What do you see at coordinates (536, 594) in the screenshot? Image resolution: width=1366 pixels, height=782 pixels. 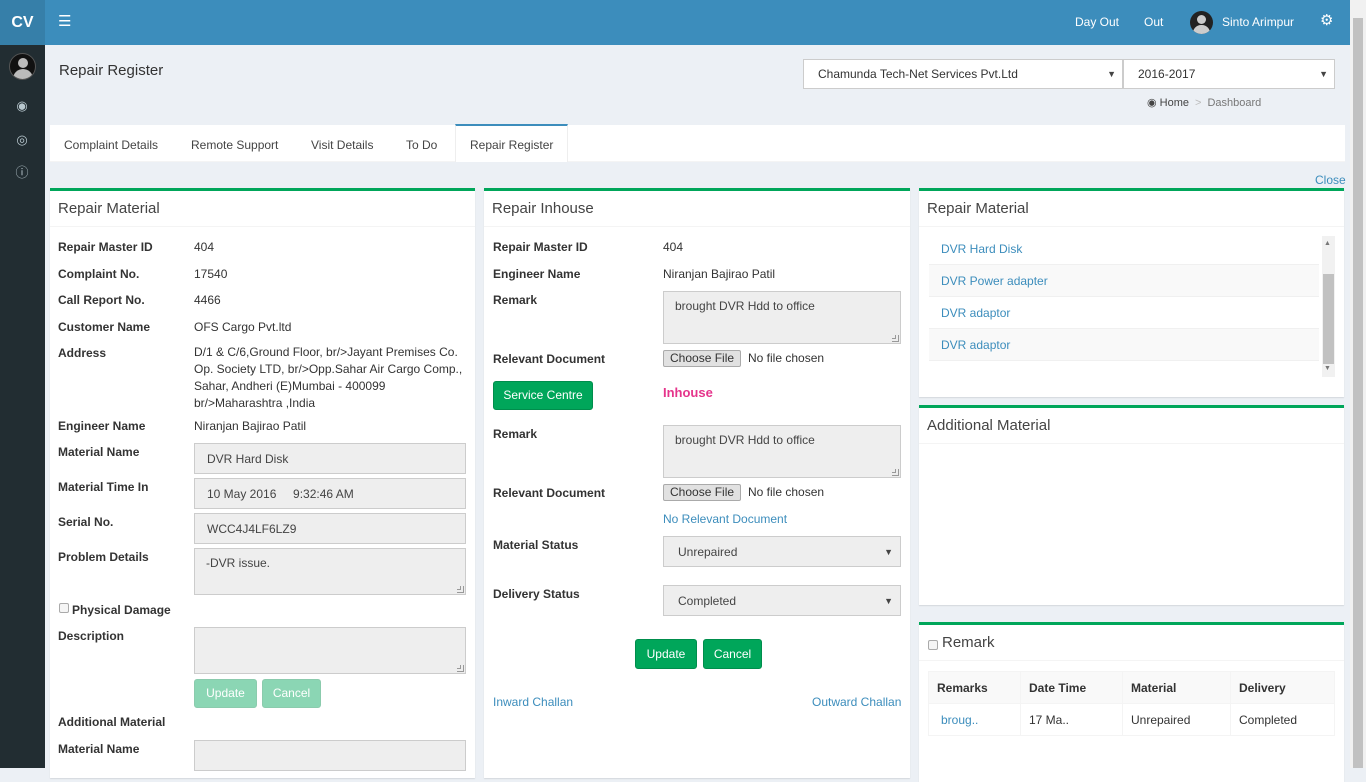 I see `label: Delivery Status` at bounding box center [536, 594].